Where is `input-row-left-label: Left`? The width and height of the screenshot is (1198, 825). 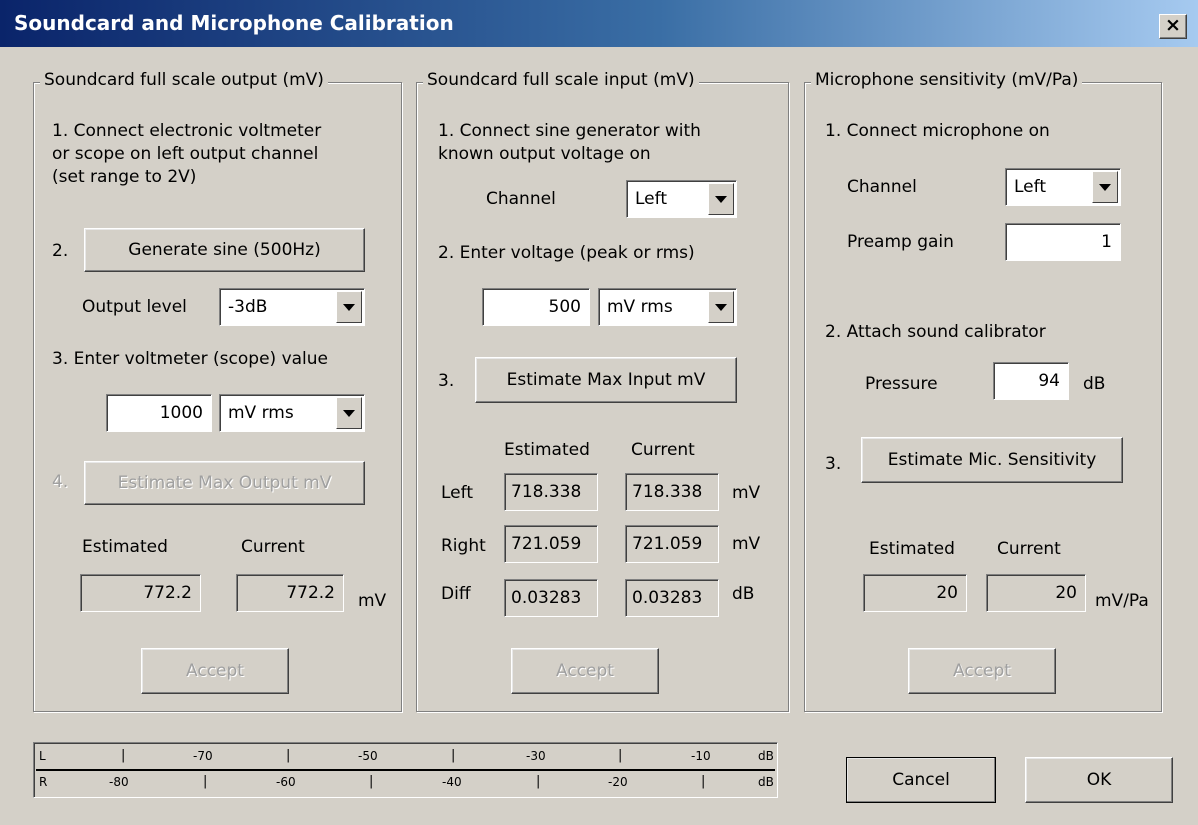
input-row-left-label: Left is located at coordinates (457, 493).